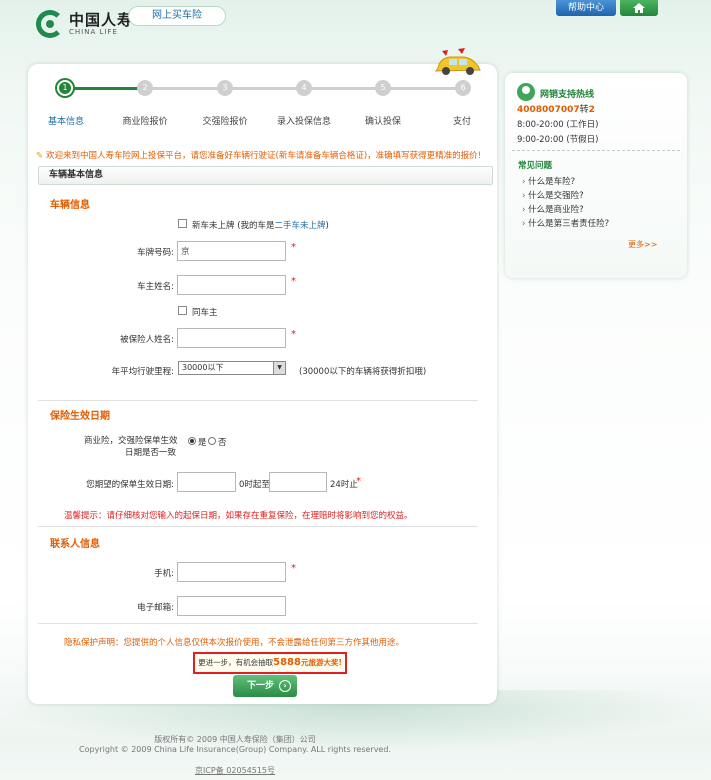  Describe the element at coordinates (558, 140) in the screenshot. I see `hours-holiday: 9:00-20:00 (节假日)` at that location.